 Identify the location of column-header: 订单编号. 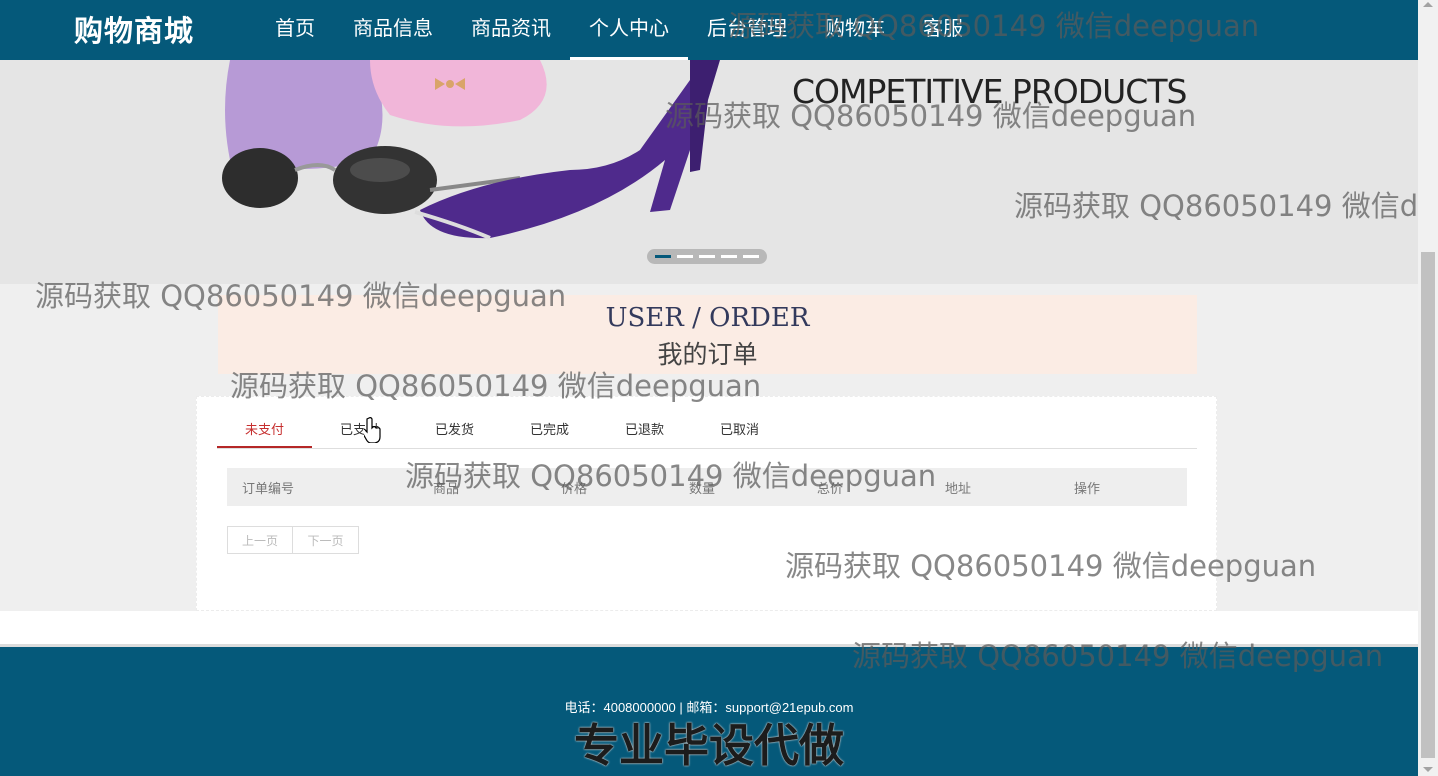
(268, 489).